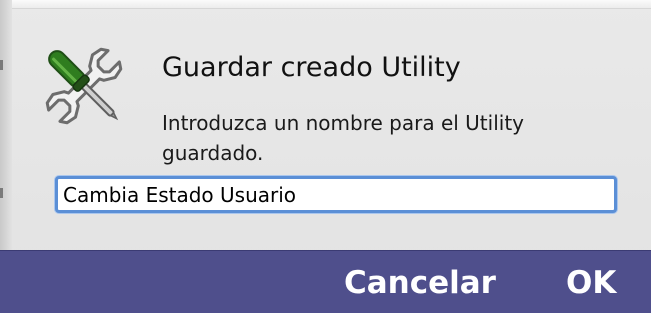 The image size is (651, 313). What do you see at coordinates (84, 86) in the screenshot?
I see `tools-wrench-screwdriver-icon` at bounding box center [84, 86].